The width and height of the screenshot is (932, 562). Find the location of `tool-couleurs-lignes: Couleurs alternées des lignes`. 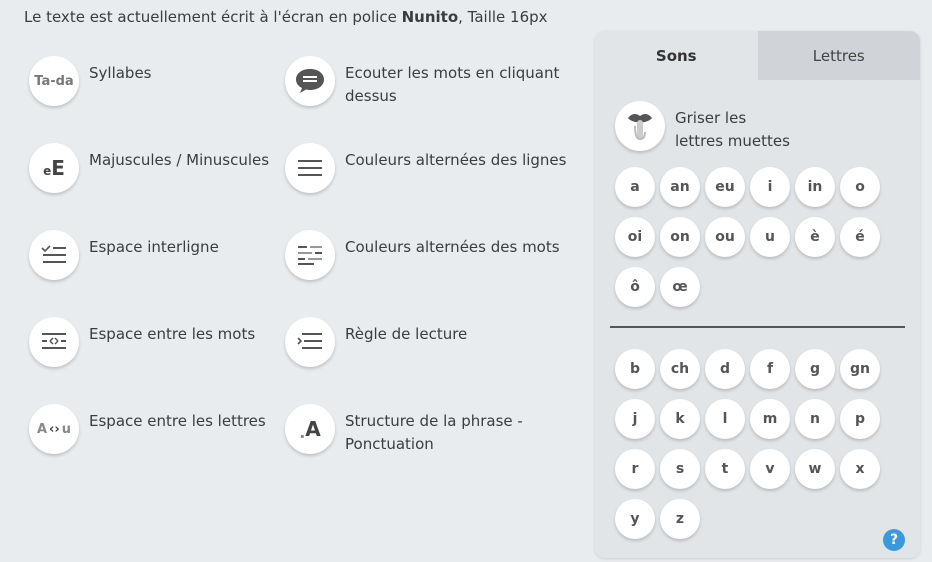

tool-couleurs-lignes: Couleurs alternées des lignes is located at coordinates (425, 168).